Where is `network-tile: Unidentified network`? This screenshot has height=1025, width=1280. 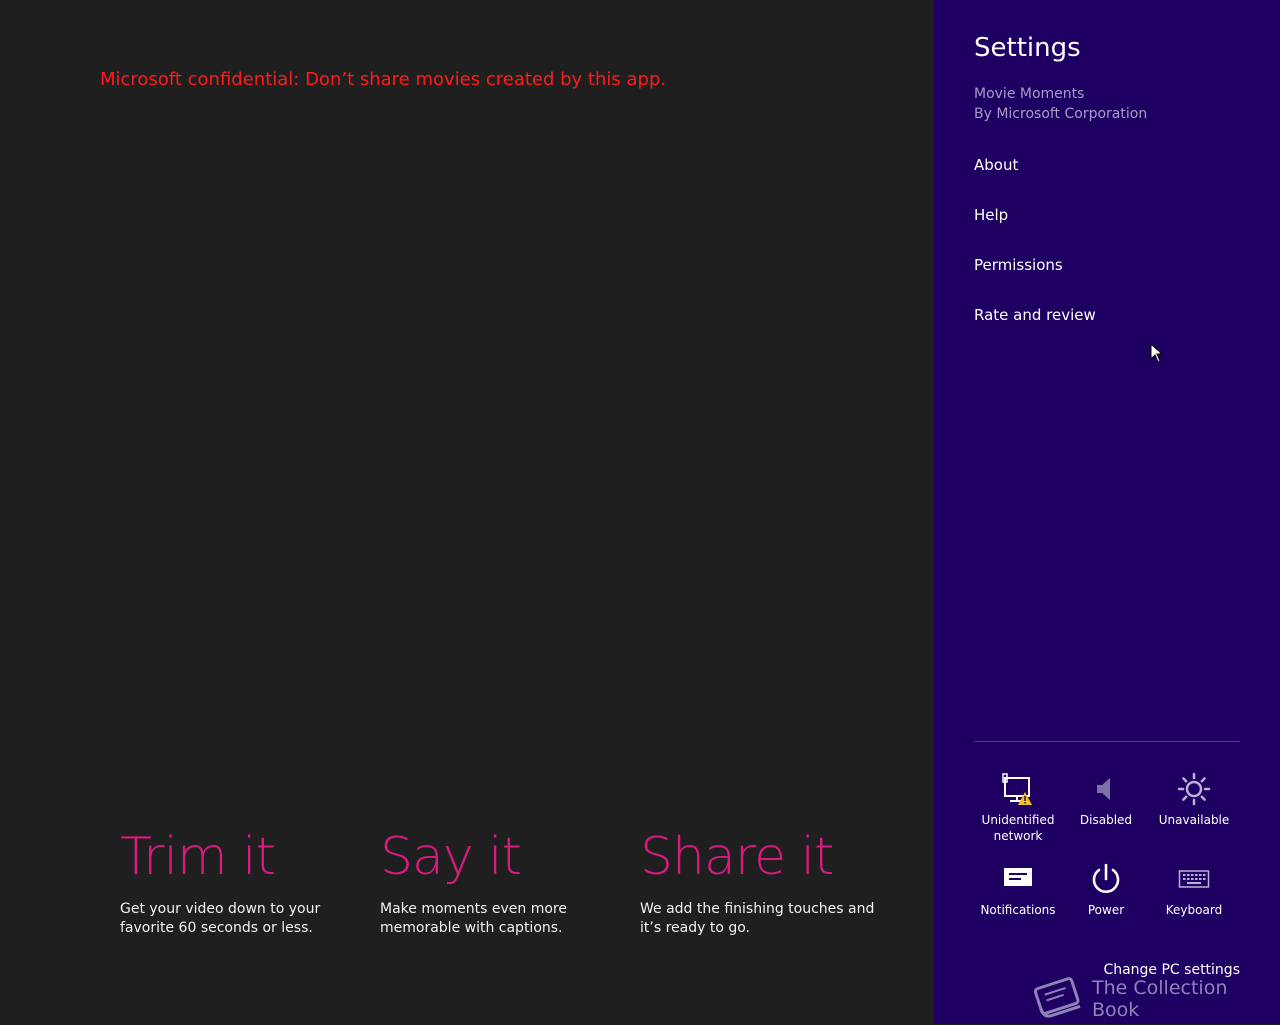 network-tile: Unidentified network is located at coordinates (1018, 807).